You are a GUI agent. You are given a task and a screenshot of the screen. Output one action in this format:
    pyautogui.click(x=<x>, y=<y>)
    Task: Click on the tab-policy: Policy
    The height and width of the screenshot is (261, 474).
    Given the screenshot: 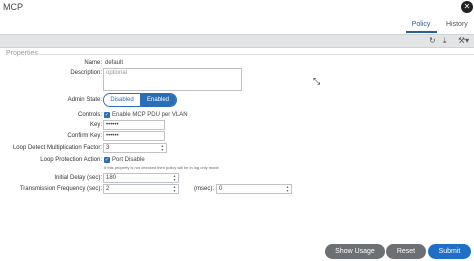 What is the action you would take?
    pyautogui.click(x=421, y=24)
    